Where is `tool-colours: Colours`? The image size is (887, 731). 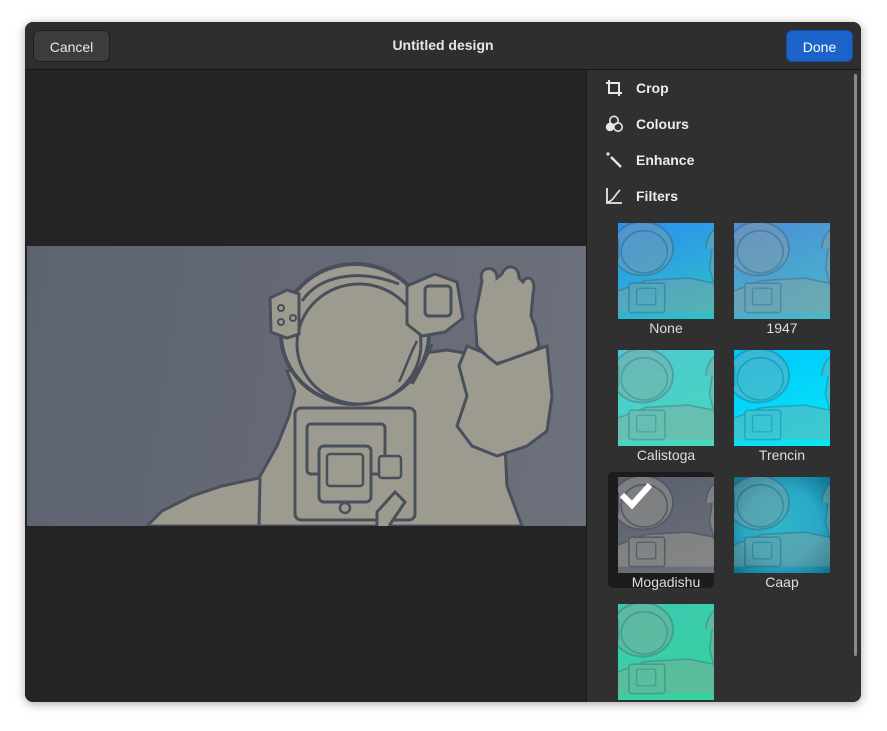
tool-colours: Colours is located at coordinates (721, 124).